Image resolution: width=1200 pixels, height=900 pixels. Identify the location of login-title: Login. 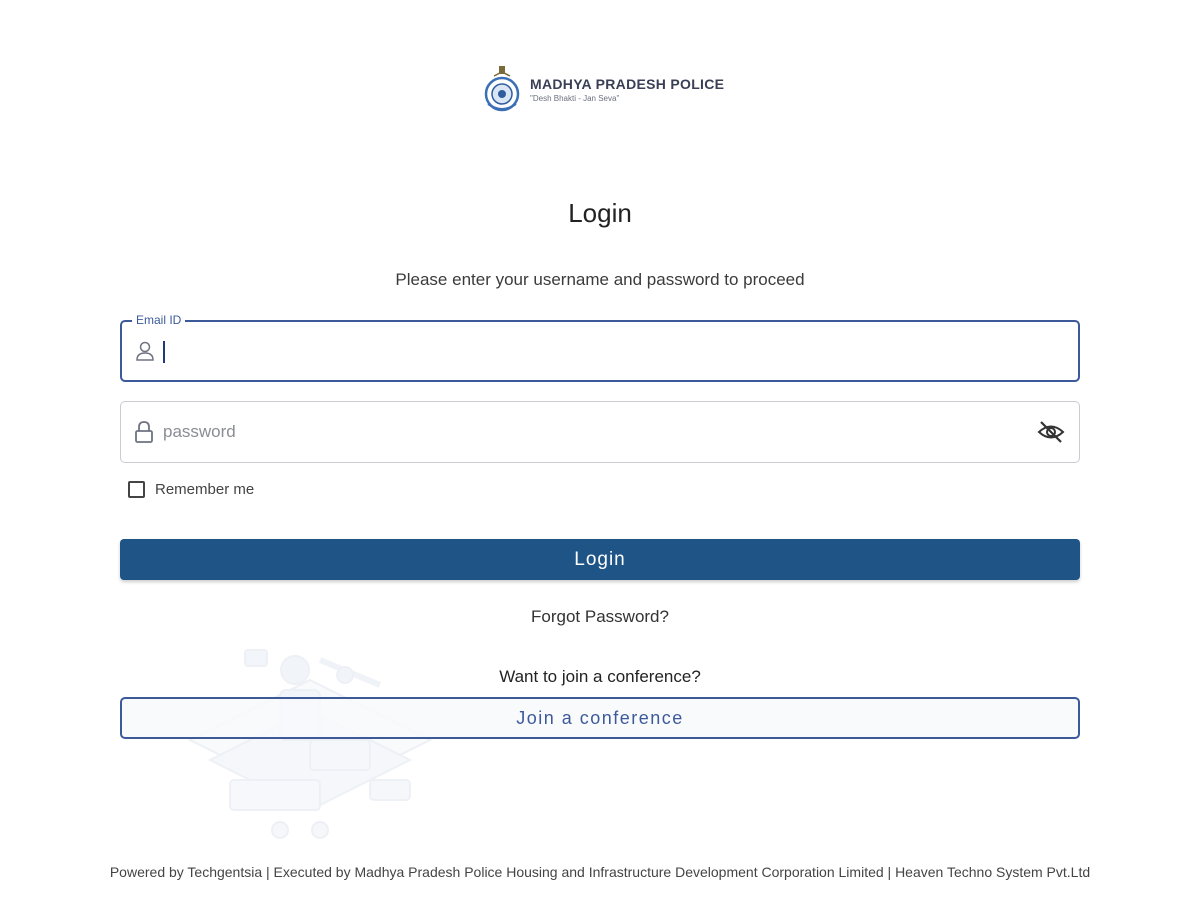
(600, 213).